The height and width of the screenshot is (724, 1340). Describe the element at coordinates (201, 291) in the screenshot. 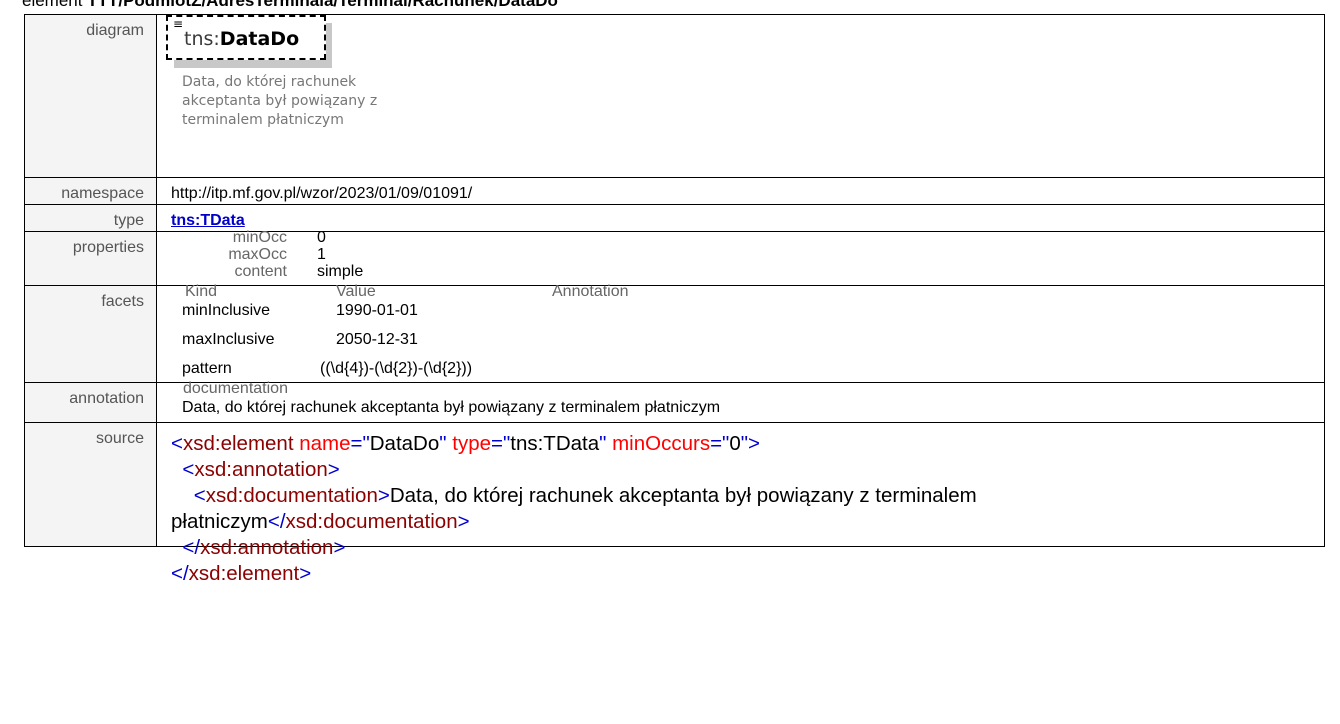

I see `facet-header-kind: Kind` at that location.